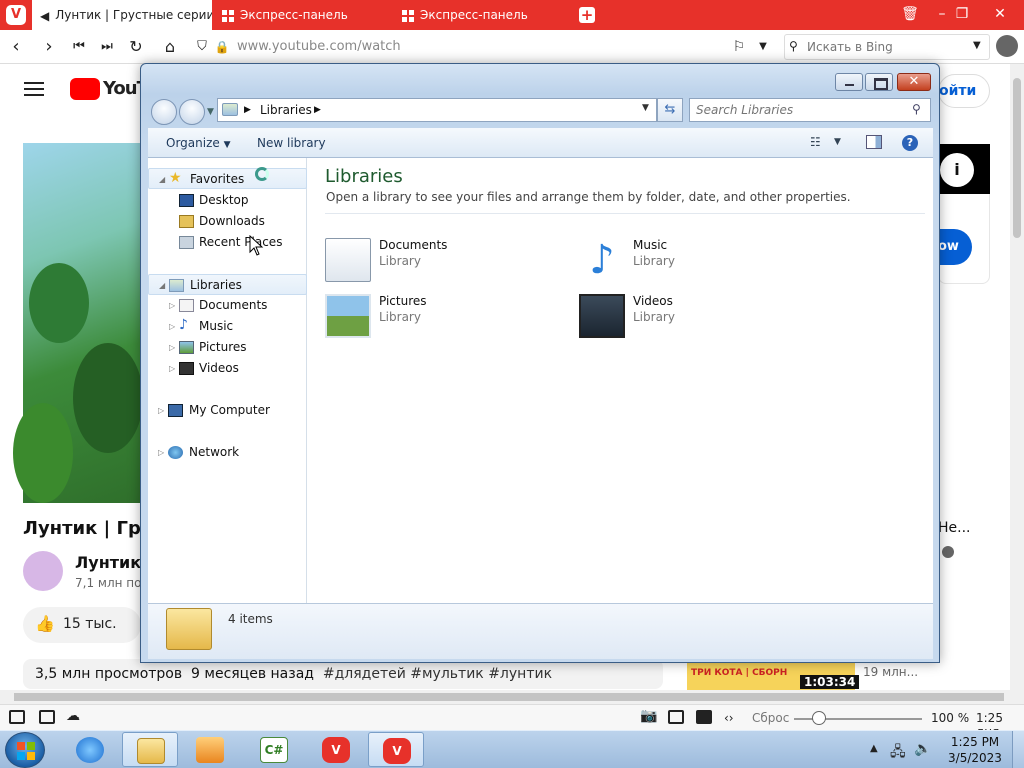 This screenshot has width=1024, height=768. Describe the element at coordinates (25, 750) in the screenshot. I see `start-button` at that location.